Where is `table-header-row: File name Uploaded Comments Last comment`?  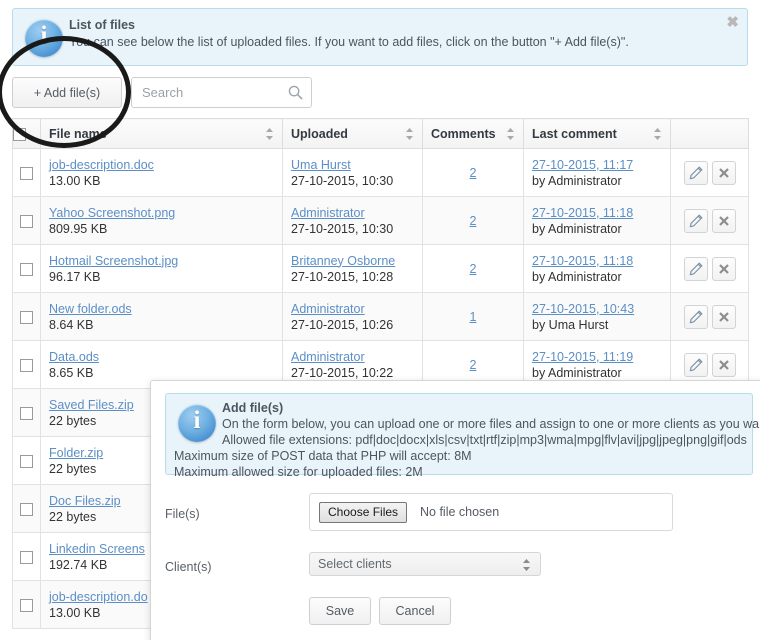 table-header-row: File name Uploaded Comments Last comment is located at coordinates (380, 133).